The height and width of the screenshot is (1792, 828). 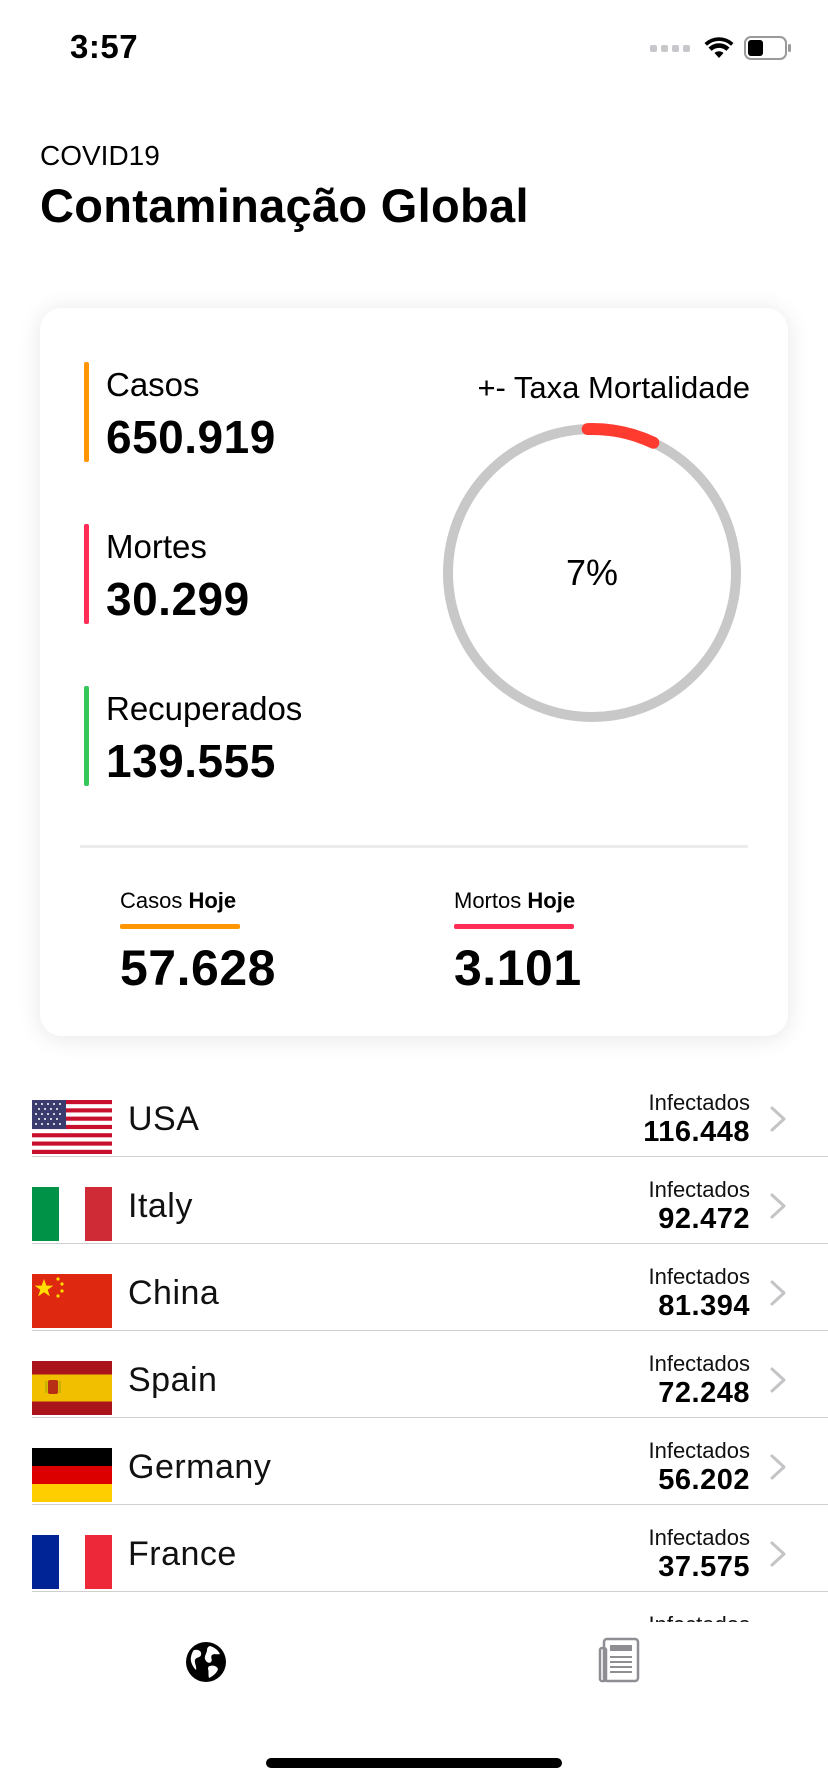 I want to click on country-row-france: France Infectados 37.575, so click(x=414, y=1548).